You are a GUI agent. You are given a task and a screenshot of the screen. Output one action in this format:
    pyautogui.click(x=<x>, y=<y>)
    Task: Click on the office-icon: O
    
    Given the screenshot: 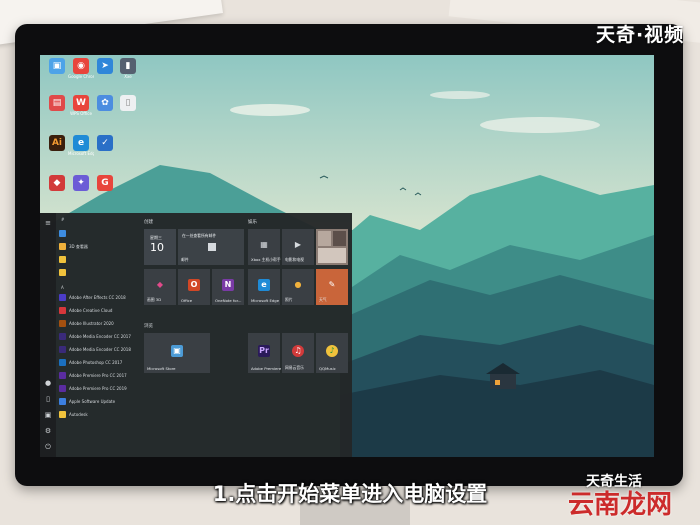 What is the action you would take?
    pyautogui.click(x=194, y=284)
    